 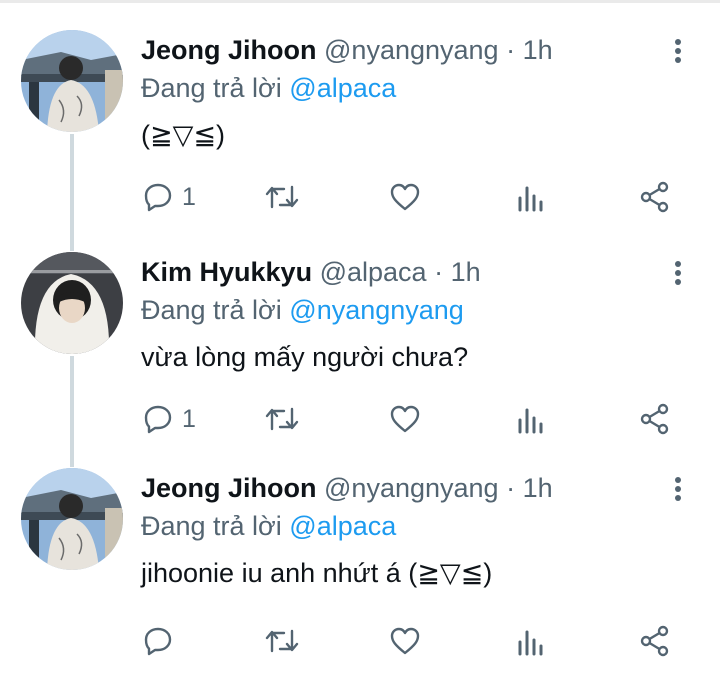 I want to click on tweet-actions, so click(x=360, y=641).